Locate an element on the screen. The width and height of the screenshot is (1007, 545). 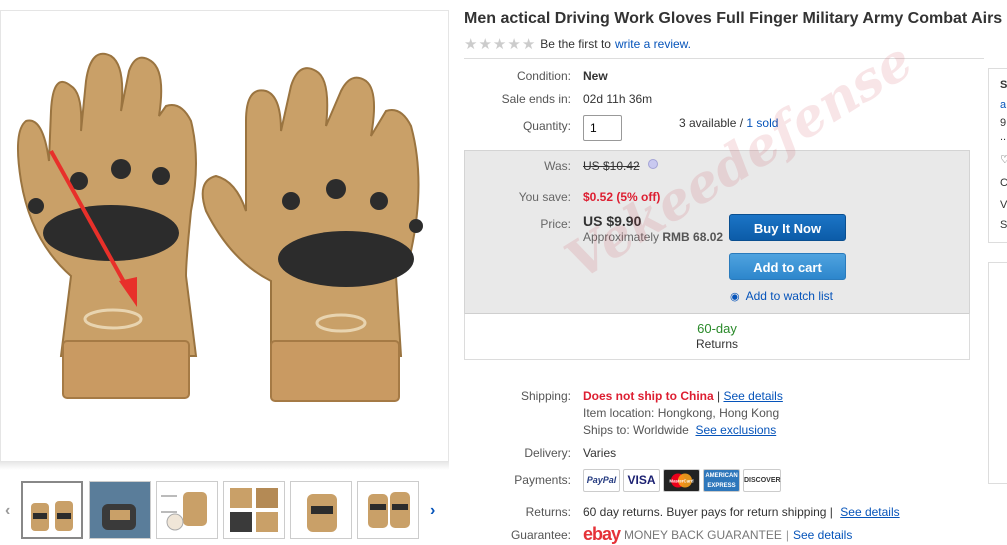
guarantee-row: ebay MONEY BACK GUARANTEE | See details is located at coordinates (717, 534).